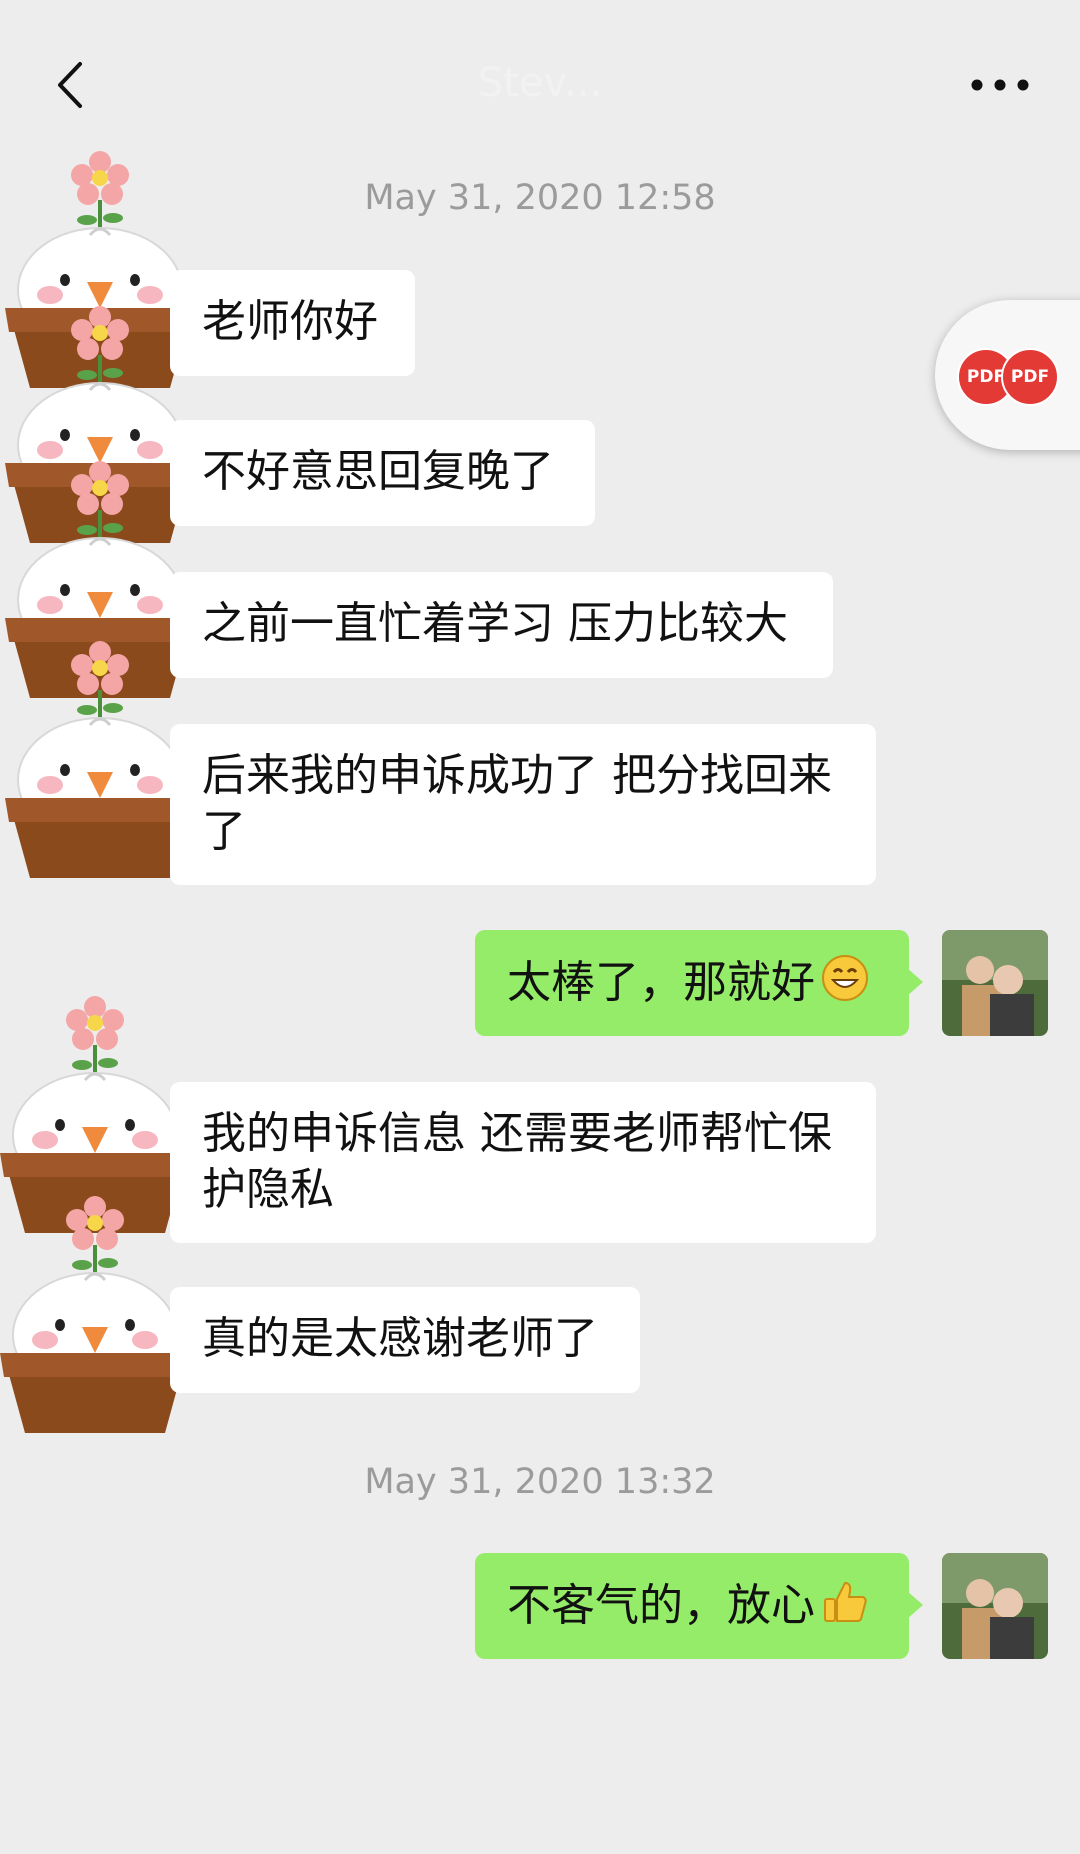 The image size is (1080, 1854). Describe the element at coordinates (1030, 377) in the screenshot. I see `pdf-icon: PDF` at that location.